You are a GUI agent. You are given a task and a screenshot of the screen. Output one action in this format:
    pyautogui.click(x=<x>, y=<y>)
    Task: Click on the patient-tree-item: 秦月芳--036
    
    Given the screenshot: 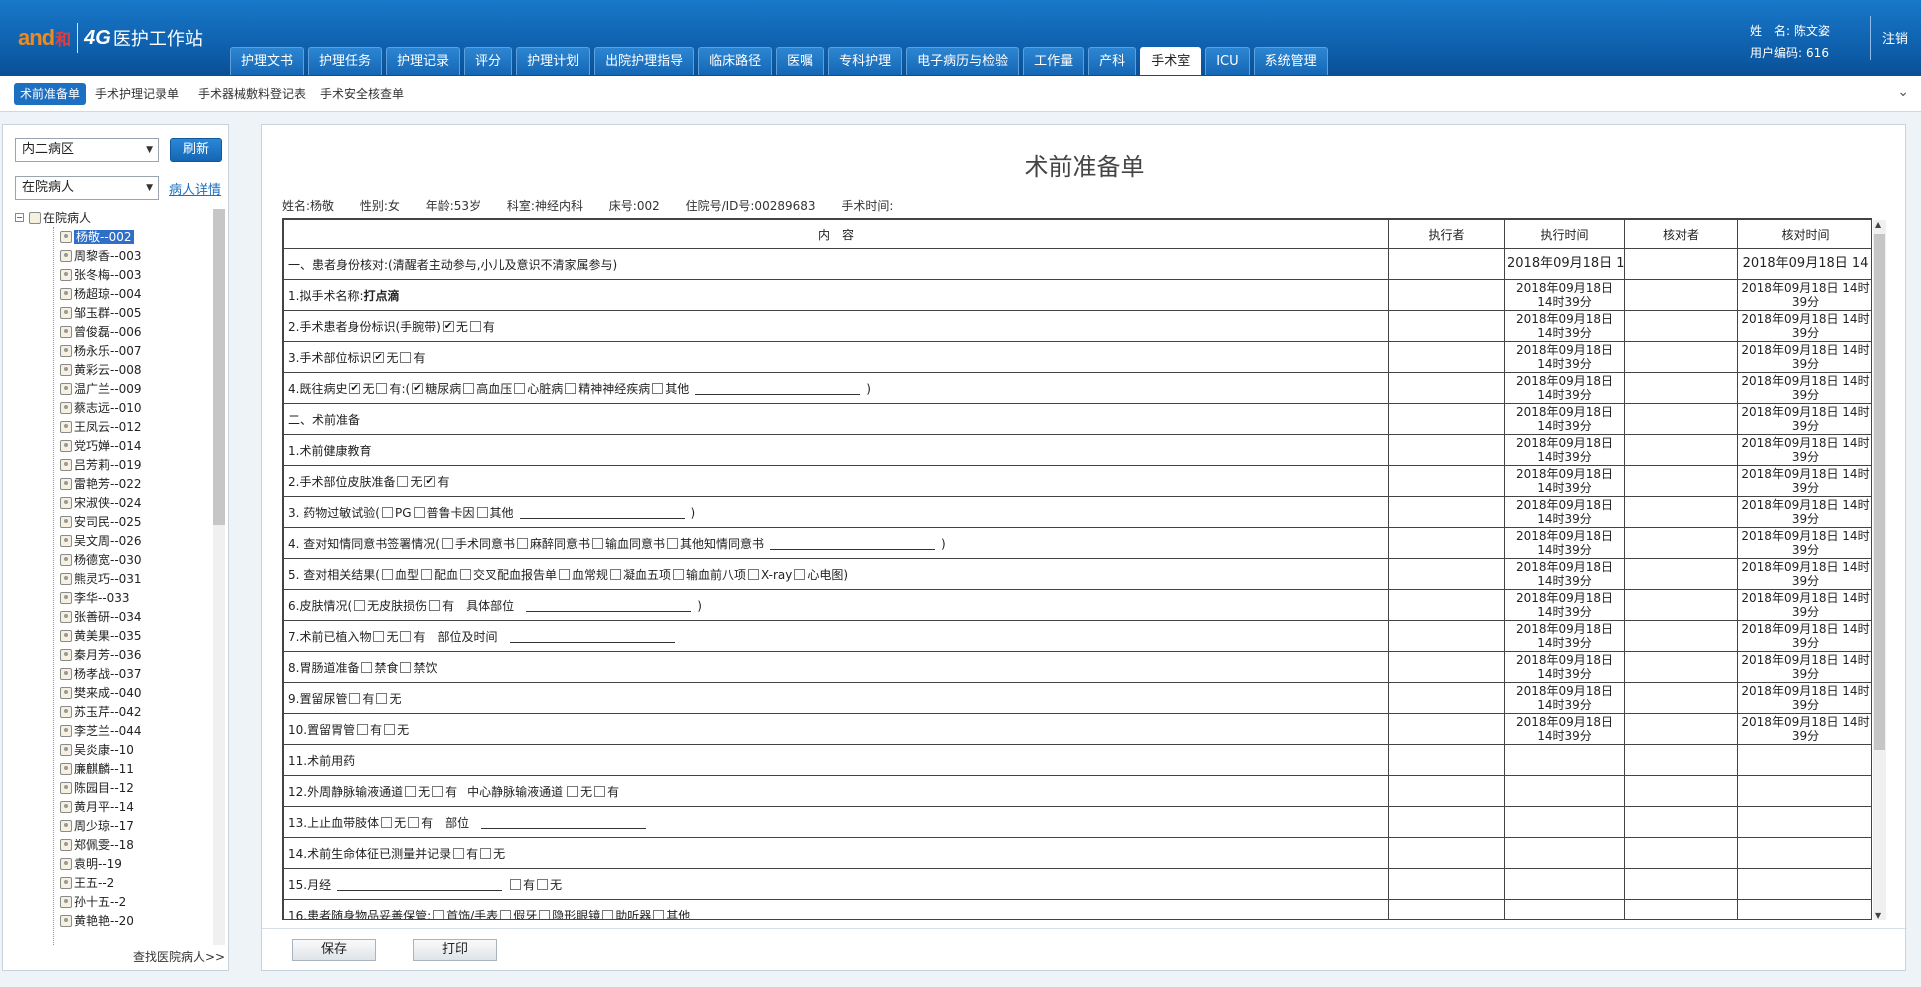 What is the action you would take?
    pyautogui.click(x=101, y=655)
    